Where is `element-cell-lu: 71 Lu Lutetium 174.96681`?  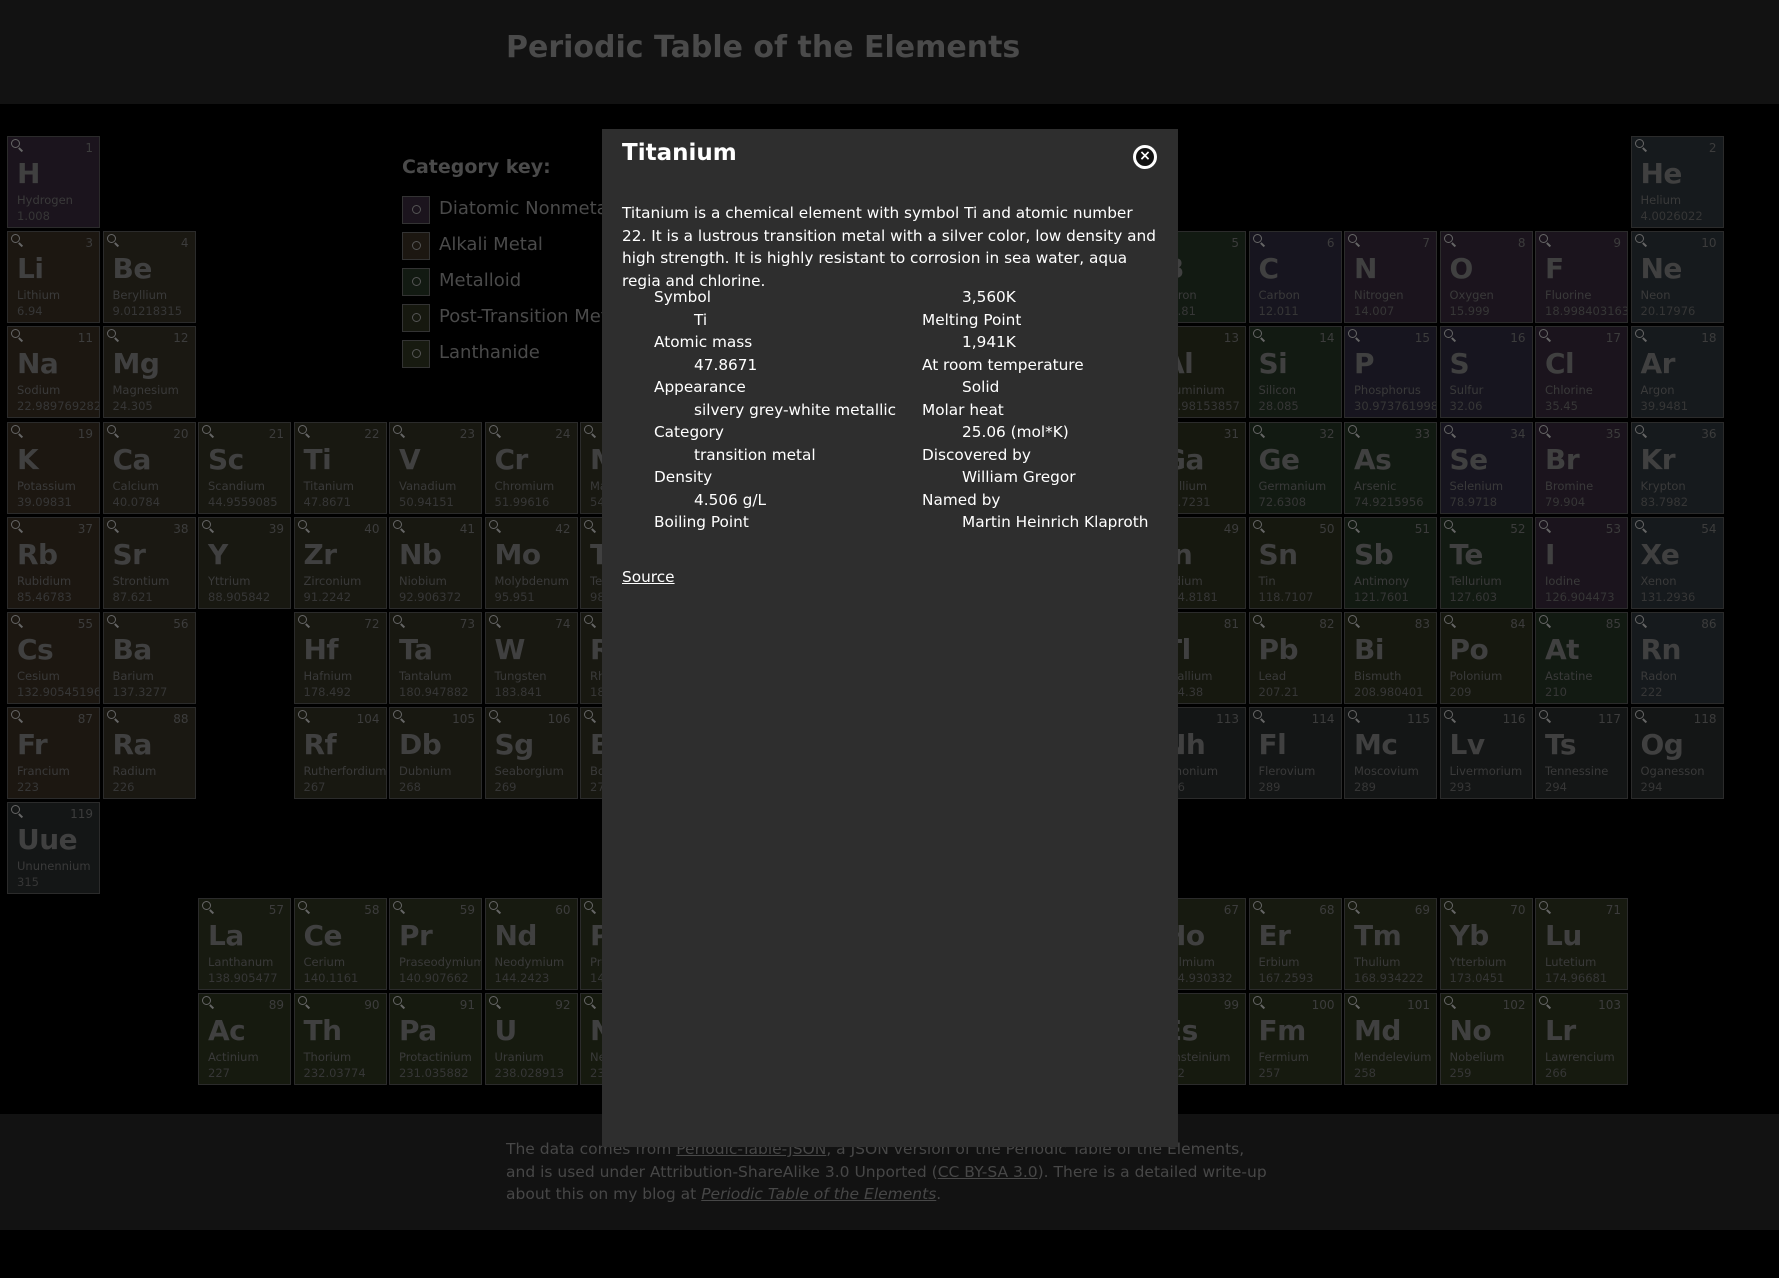 element-cell-lu: 71 Lu Lutetium 174.96681 is located at coordinates (1581, 943).